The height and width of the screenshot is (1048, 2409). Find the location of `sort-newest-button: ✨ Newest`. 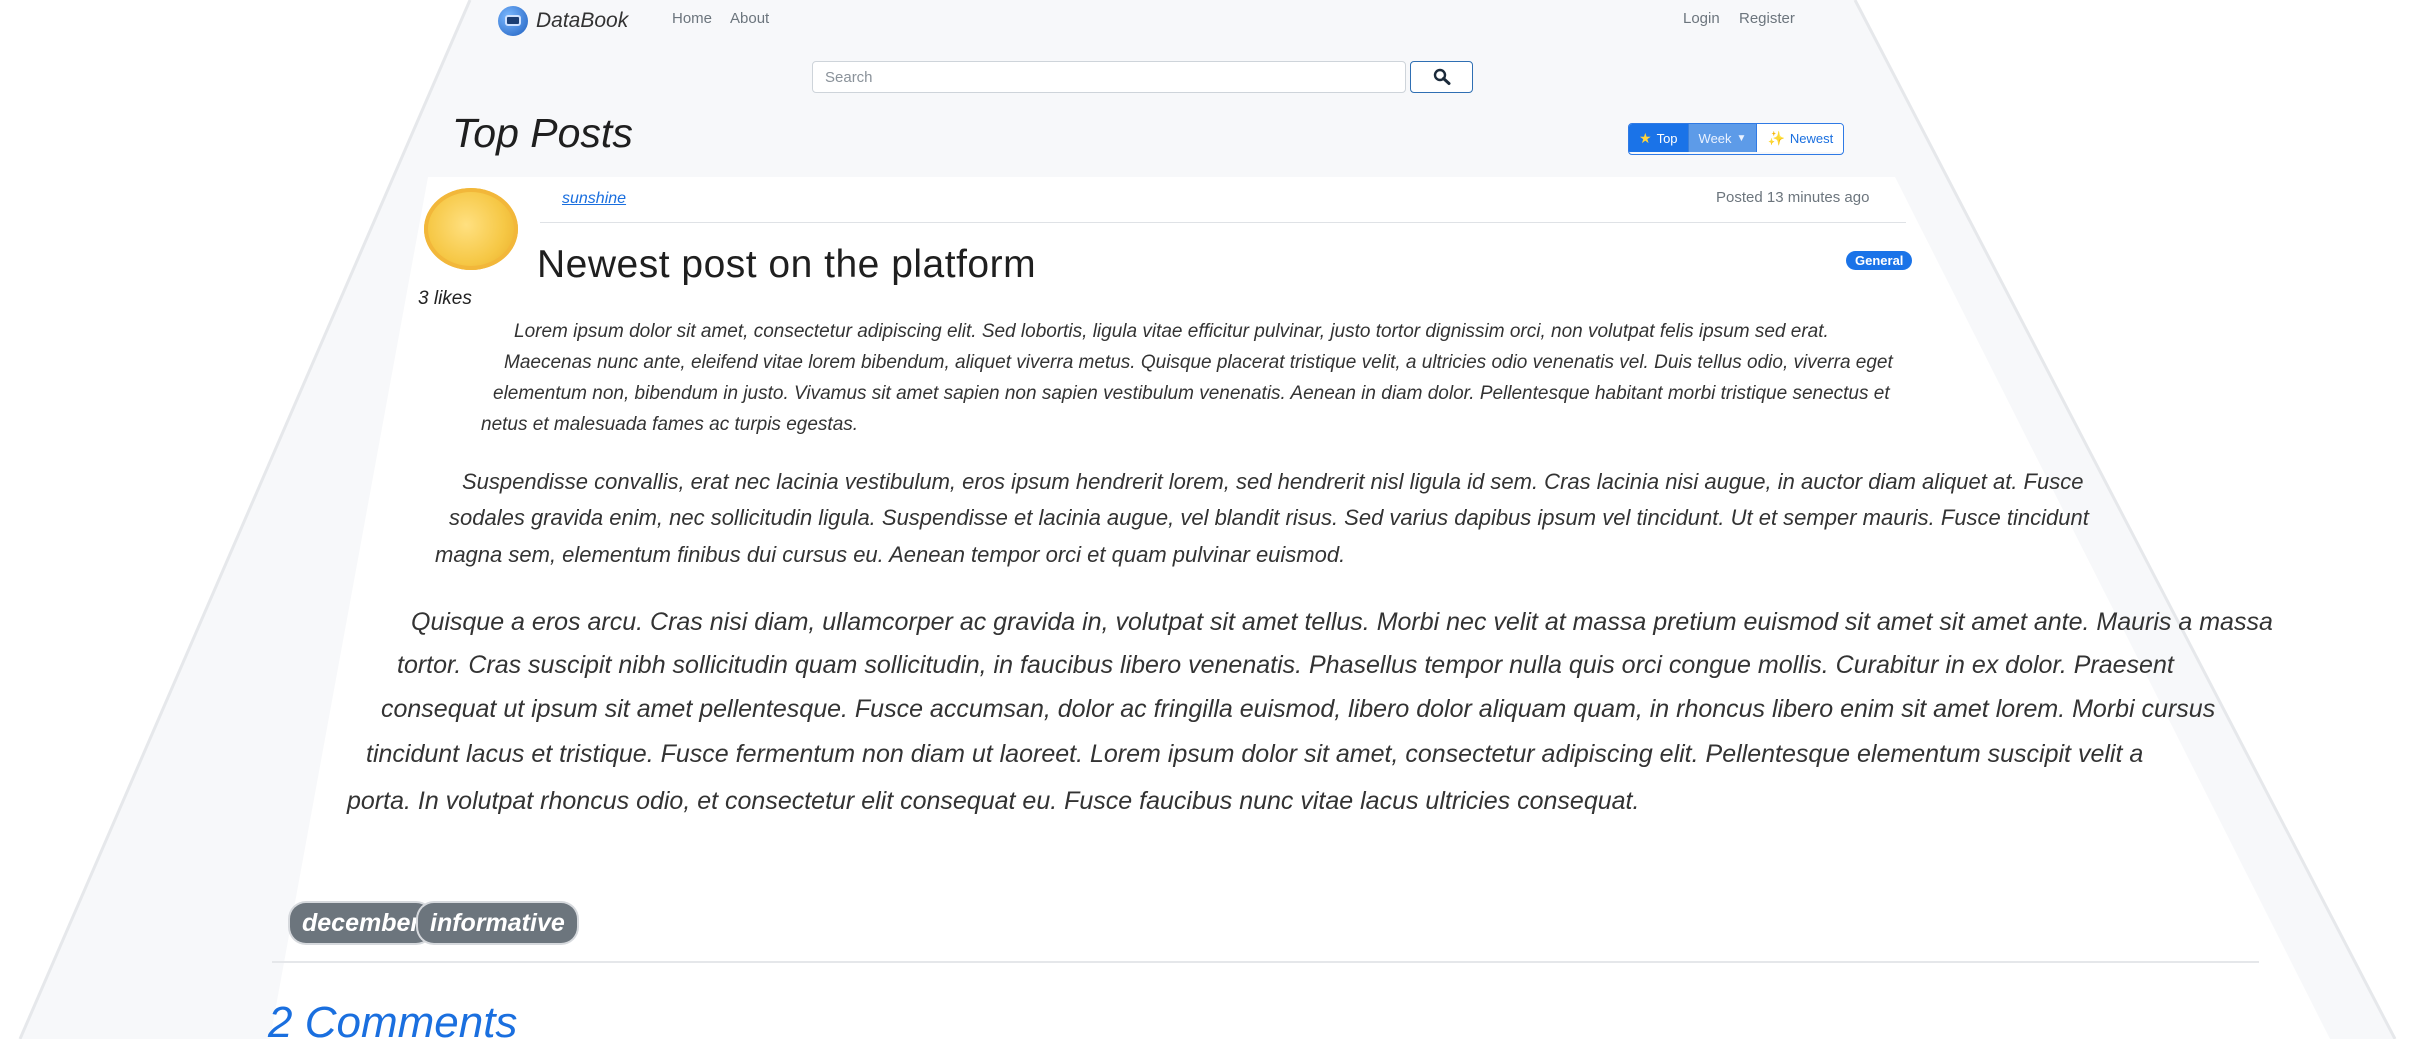

sort-newest-button: ✨ Newest is located at coordinates (1800, 138).